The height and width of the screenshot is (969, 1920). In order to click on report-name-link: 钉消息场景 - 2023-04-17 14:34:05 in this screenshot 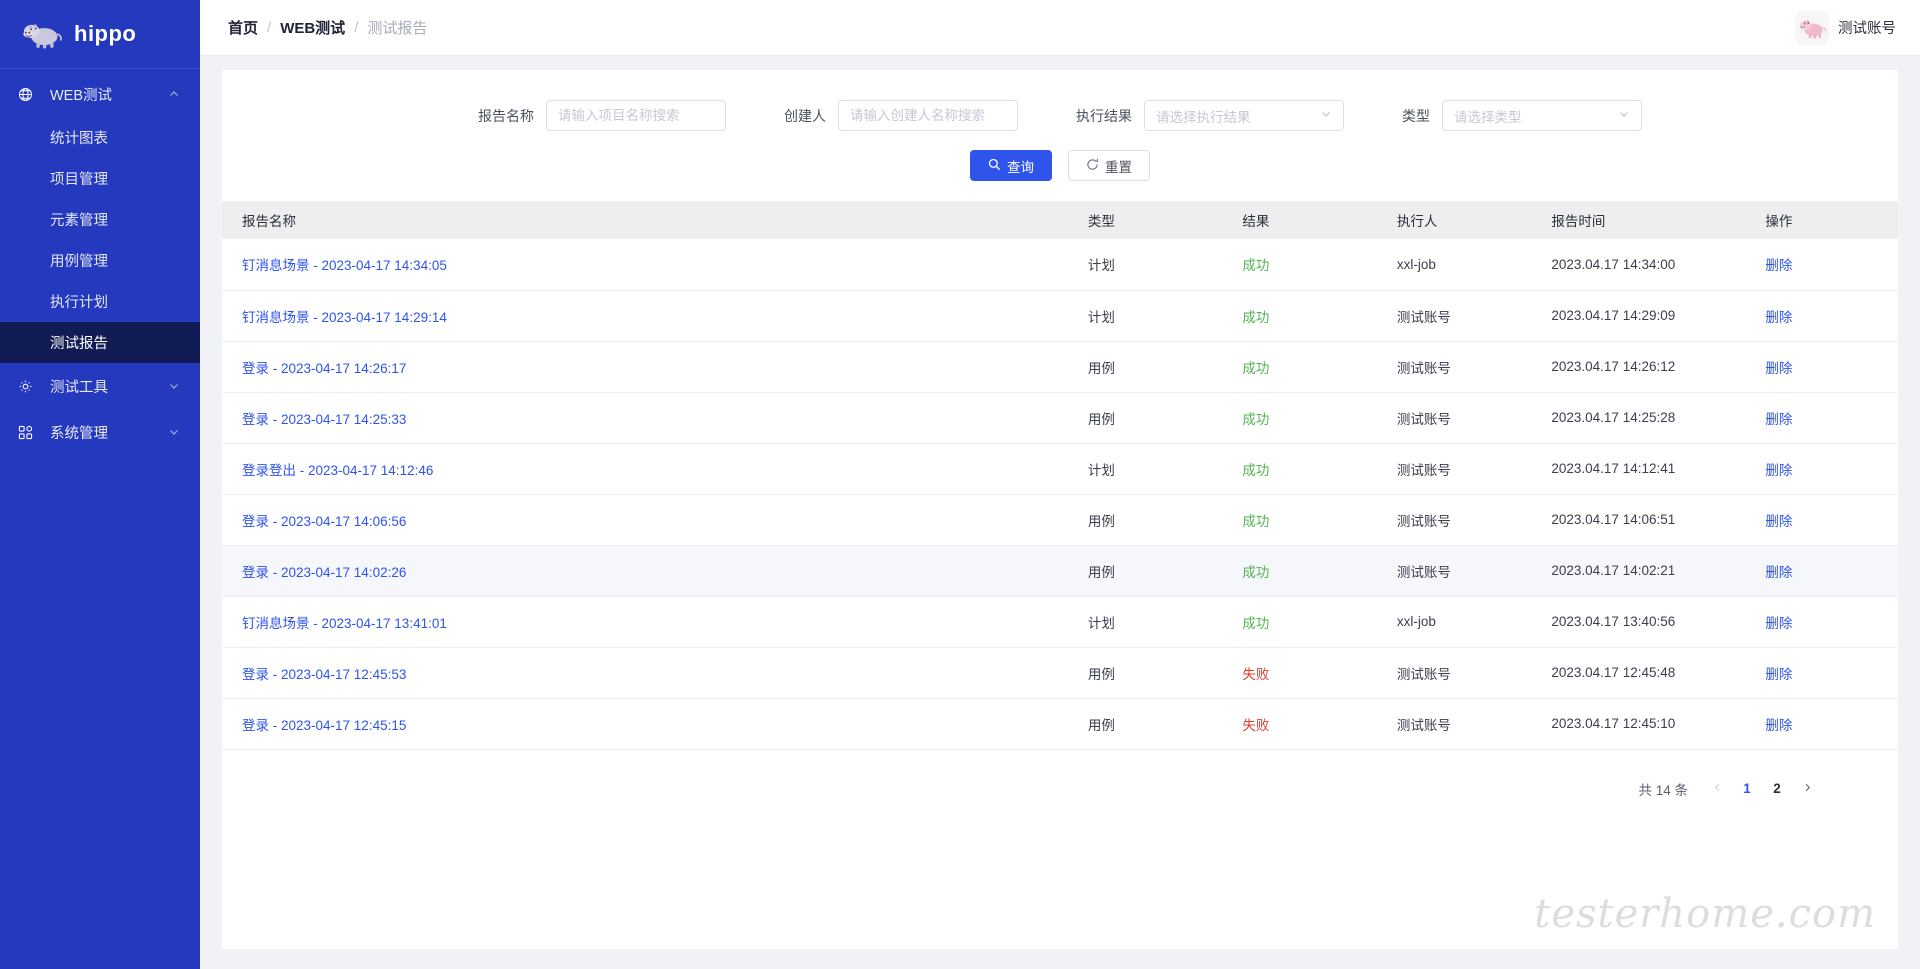, I will do `click(344, 265)`.